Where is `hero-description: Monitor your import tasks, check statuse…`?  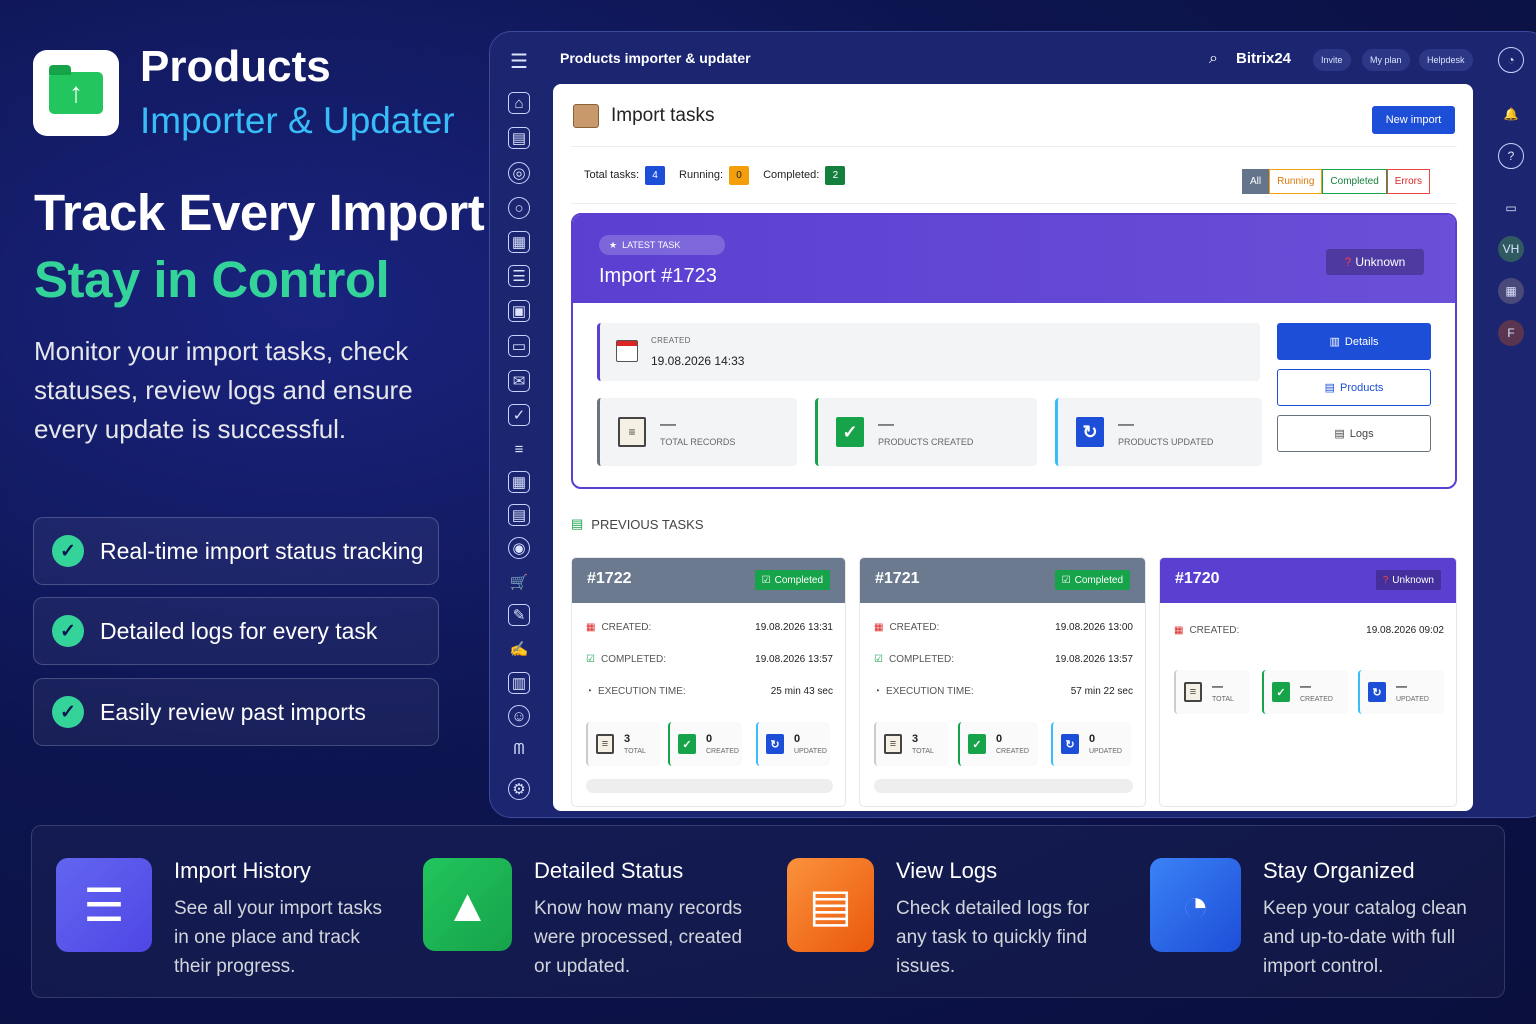
hero-description: Monitor your import tasks, check statuse… is located at coordinates (223, 390).